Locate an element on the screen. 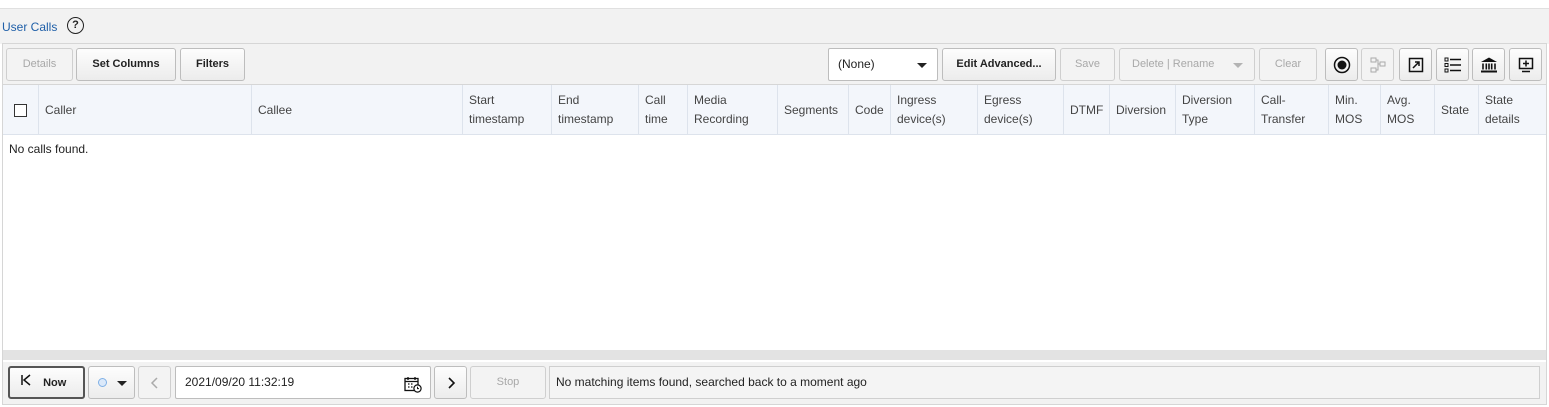  column-header-min-mos: Min. MOS is located at coordinates (1355, 110).